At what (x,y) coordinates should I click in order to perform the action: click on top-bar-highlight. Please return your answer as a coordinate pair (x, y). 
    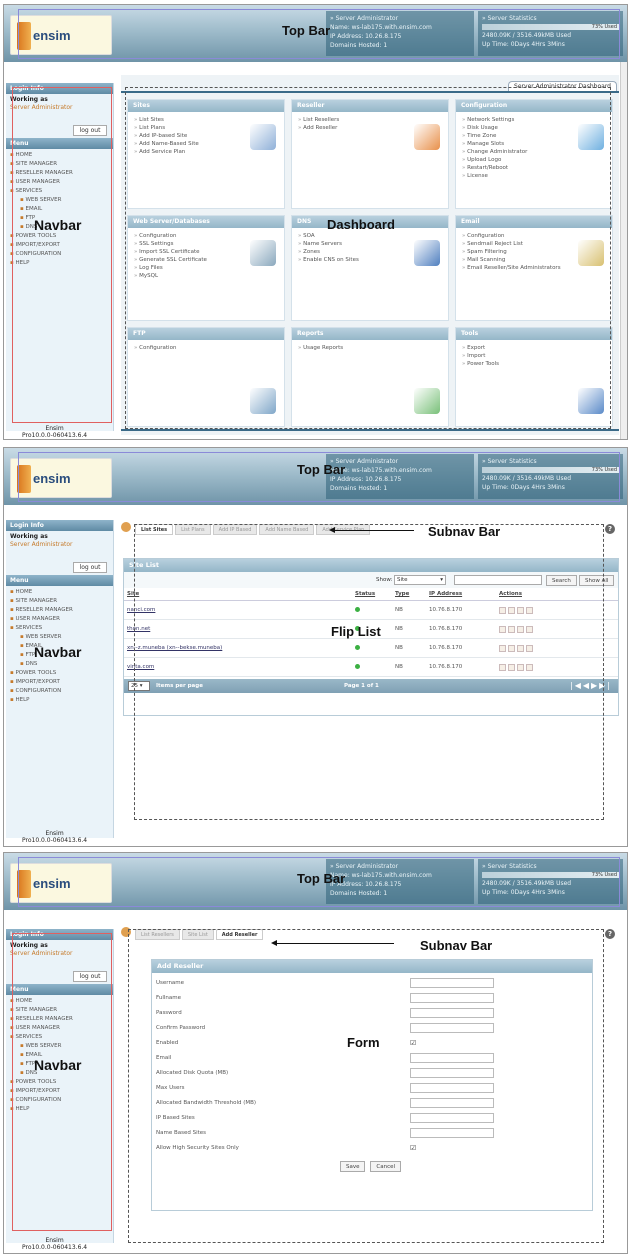
    Looking at the image, I should click on (319, 477).